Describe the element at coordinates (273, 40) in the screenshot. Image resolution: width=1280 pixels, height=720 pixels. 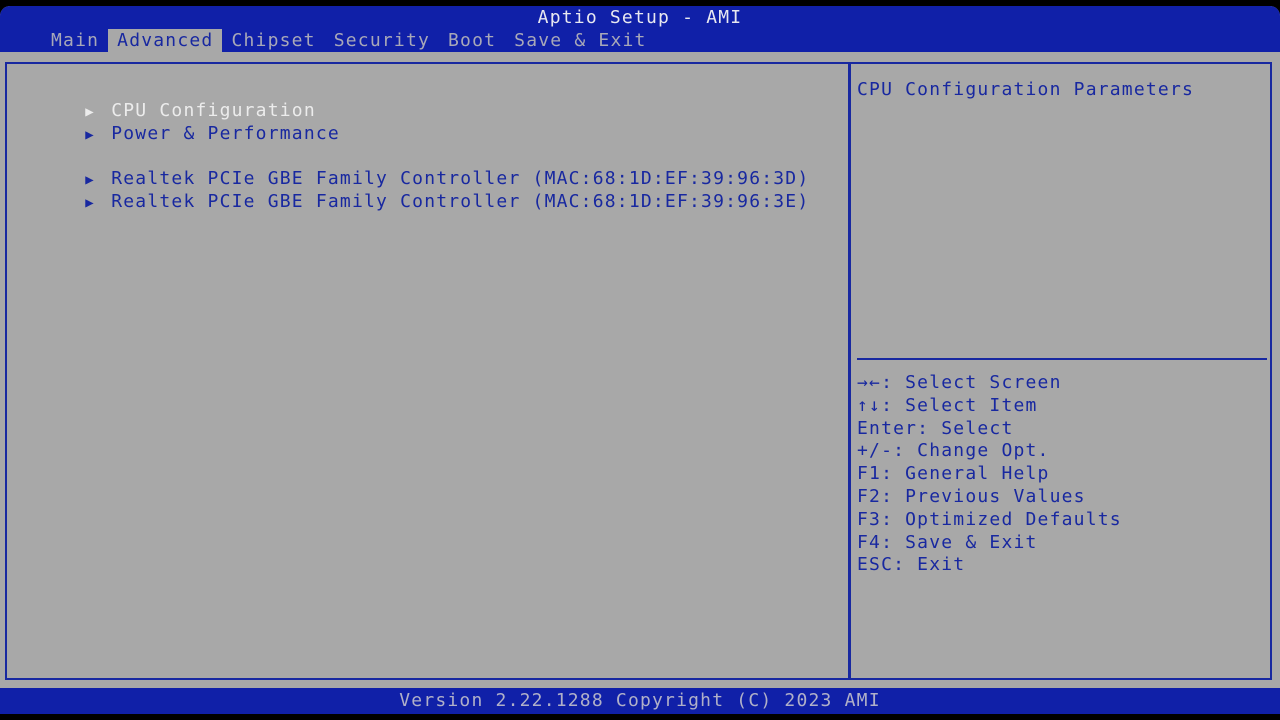
I see `tab-chipset: Chipset` at that location.